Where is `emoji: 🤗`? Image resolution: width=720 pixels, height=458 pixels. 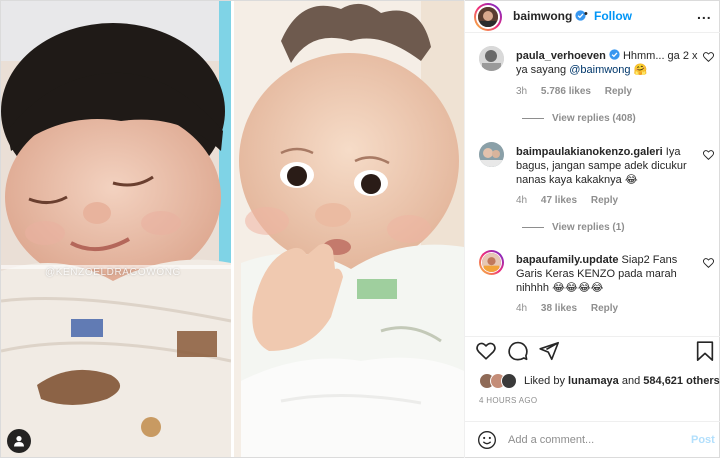 emoji: 🤗 is located at coordinates (640, 70).